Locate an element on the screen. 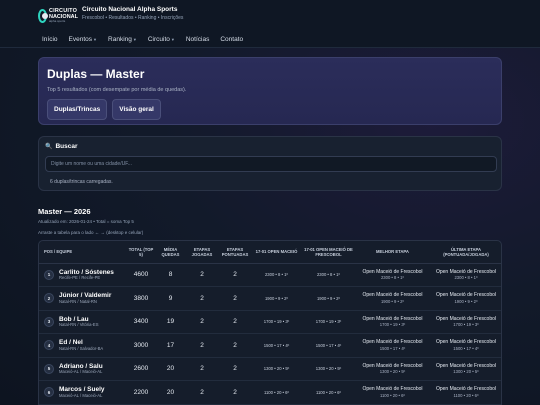  visao-geral-button: Visão geral is located at coordinates (136, 109).